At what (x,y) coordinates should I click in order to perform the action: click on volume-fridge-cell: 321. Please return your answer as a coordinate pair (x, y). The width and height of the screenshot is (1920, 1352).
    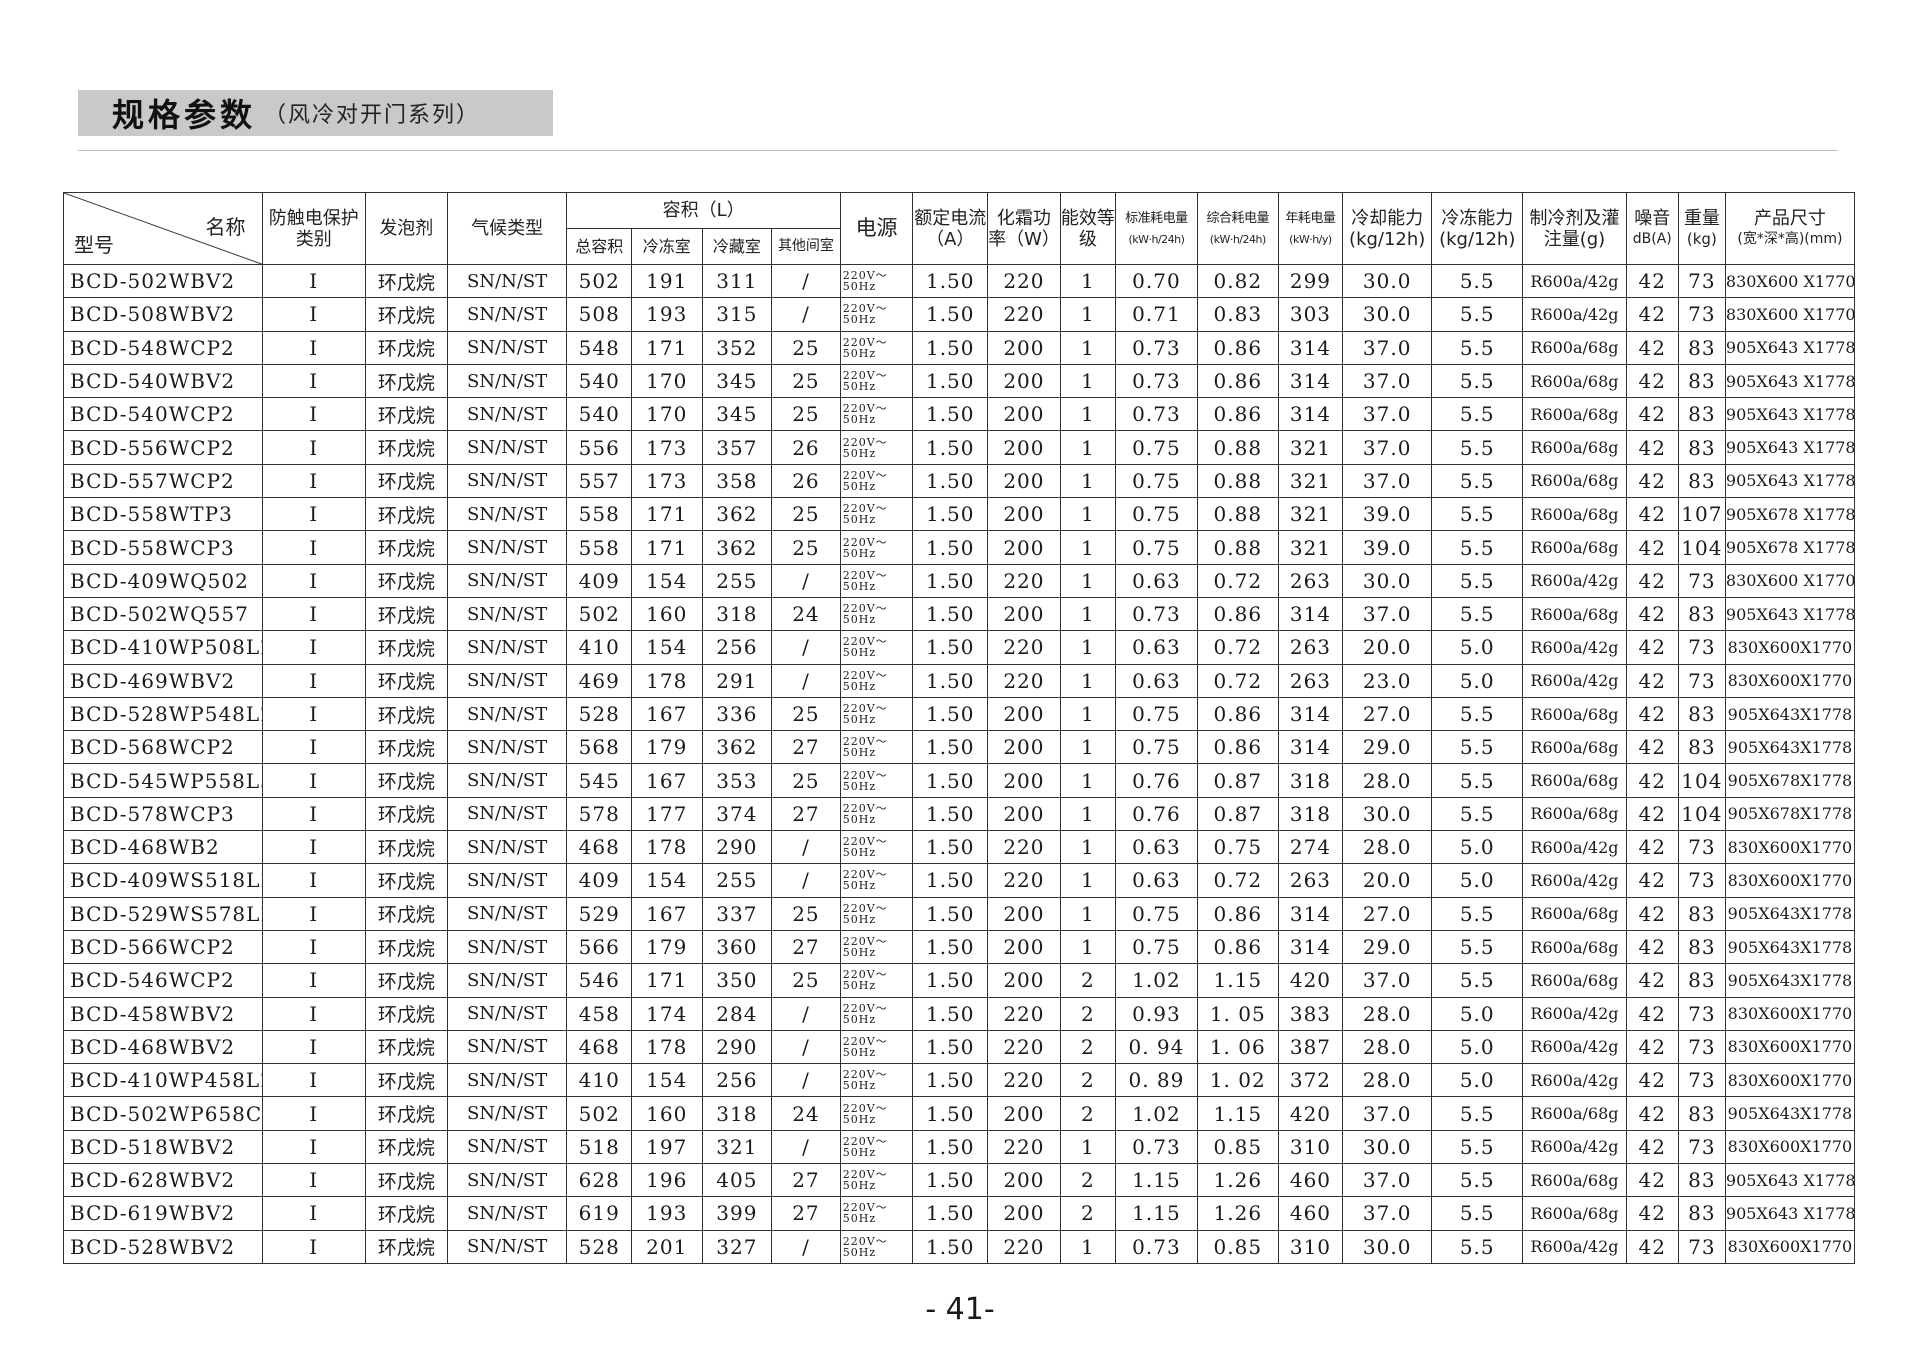
    Looking at the image, I should click on (737, 1147).